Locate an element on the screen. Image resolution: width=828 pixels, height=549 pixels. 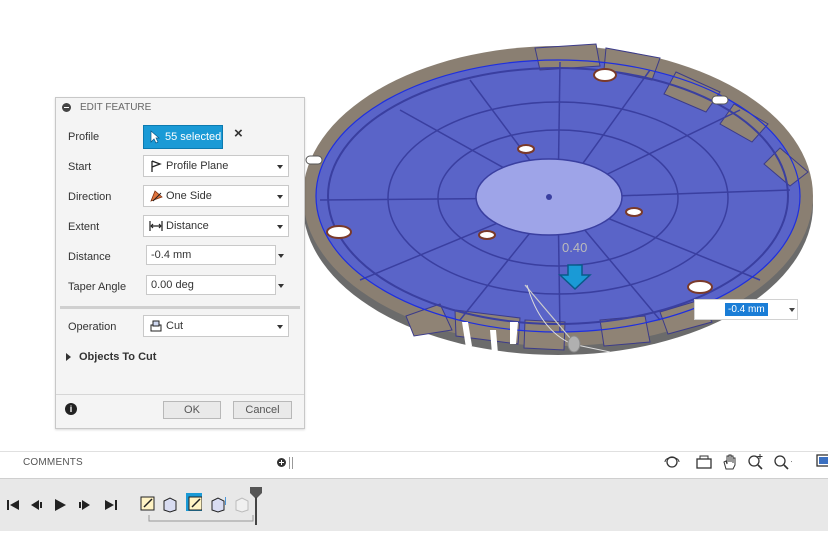
taper-angle-label: Taper Angle is located at coordinates (97, 287).